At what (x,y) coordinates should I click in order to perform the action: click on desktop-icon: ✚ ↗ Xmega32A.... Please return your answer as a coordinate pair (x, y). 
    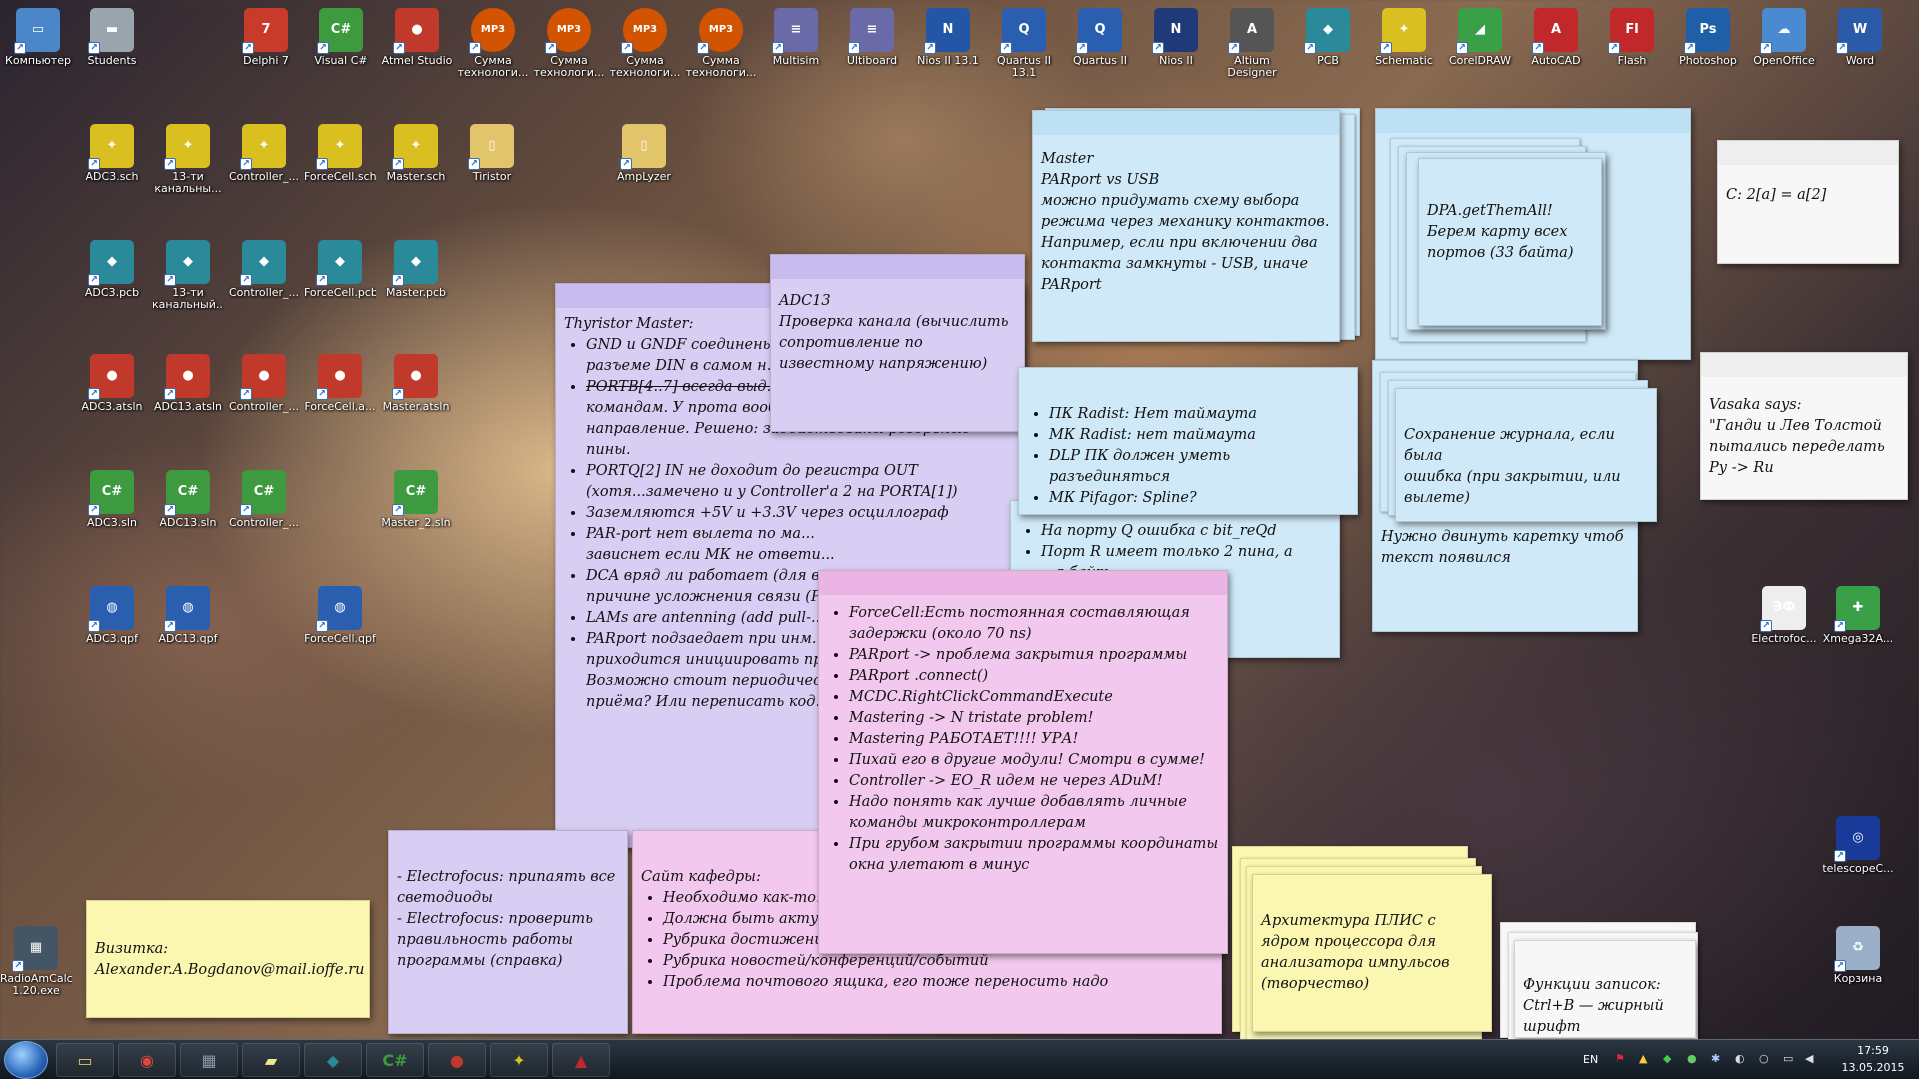
    Looking at the image, I should click on (1858, 615).